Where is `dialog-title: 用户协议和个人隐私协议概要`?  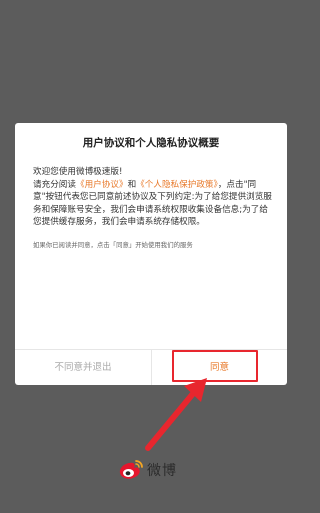
dialog-title: 用户协议和个人隐私协议概要 is located at coordinates (151, 143).